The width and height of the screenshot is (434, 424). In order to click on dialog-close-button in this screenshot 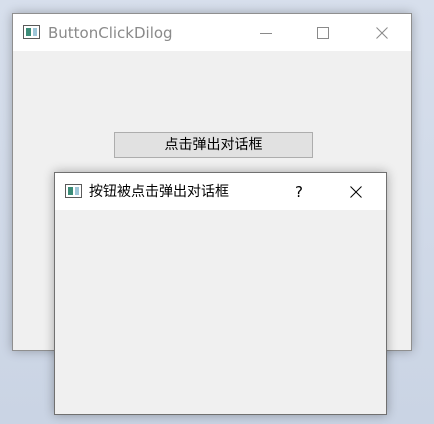, I will do `click(356, 191)`.